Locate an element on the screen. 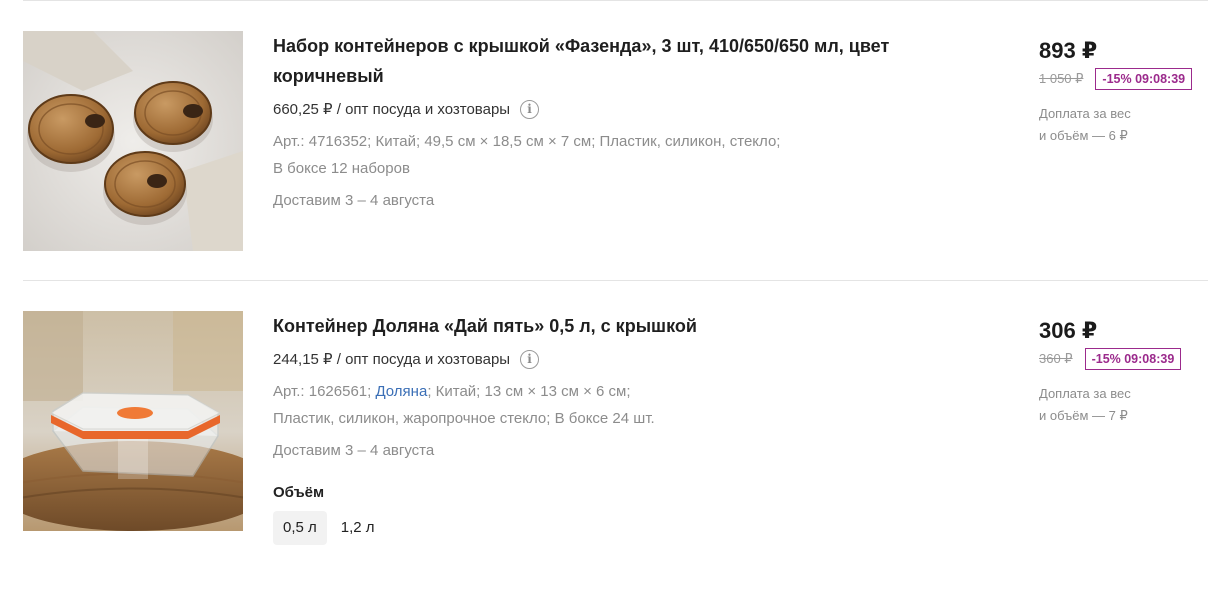 The image size is (1208, 600). specs-line: В боксе 12 наборов is located at coordinates (341, 168).